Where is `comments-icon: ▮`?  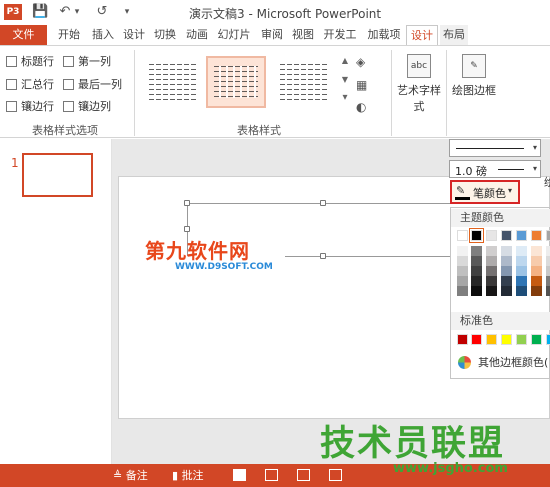
comments-icon: ▮ is located at coordinates (175, 475).